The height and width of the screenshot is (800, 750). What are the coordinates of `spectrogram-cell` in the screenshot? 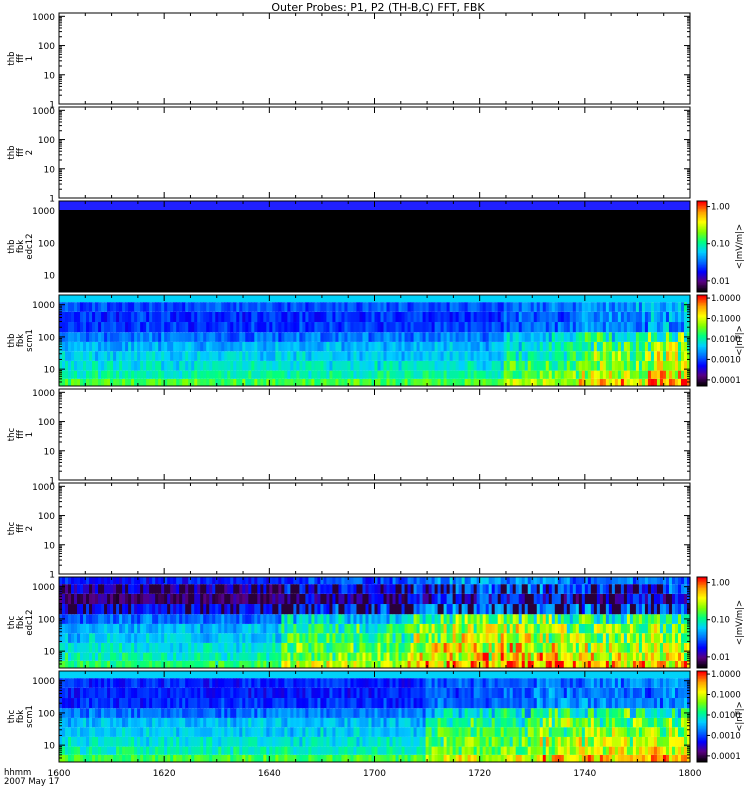 It's located at (374, 246).